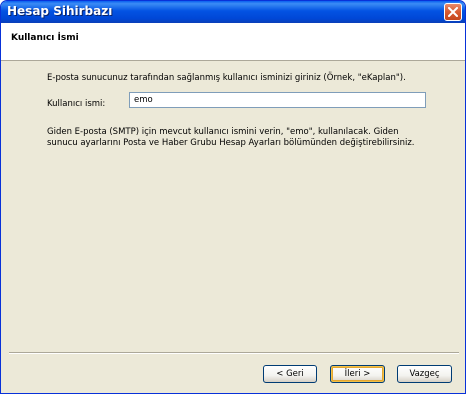  I want to click on close-icon, so click(453, 12).